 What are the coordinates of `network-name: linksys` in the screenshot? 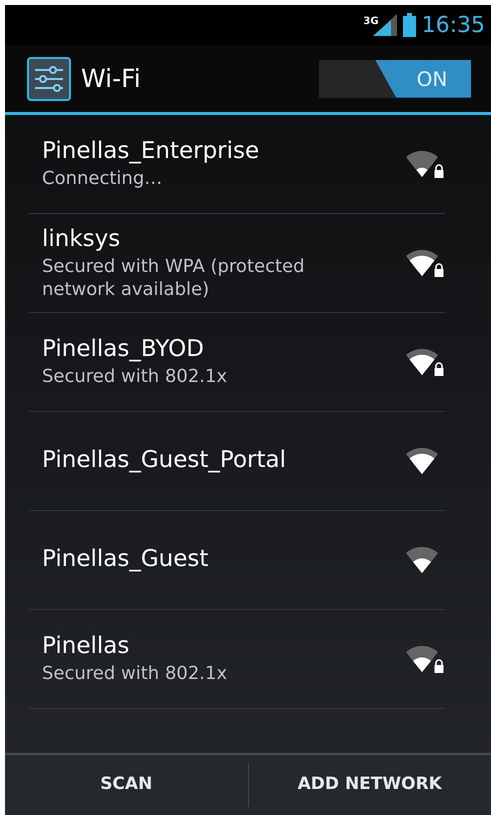 It's located at (82, 239).